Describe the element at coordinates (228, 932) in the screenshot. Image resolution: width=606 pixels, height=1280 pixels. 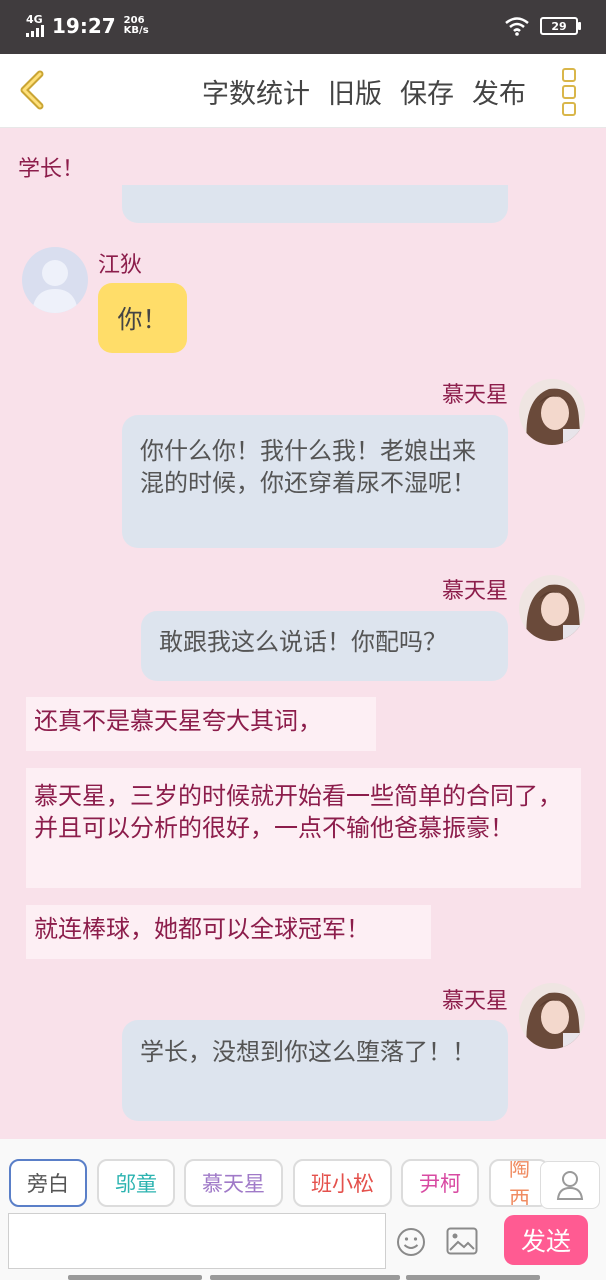
I see `narration-block: 就连棒球，她都可以全球冠军！` at that location.